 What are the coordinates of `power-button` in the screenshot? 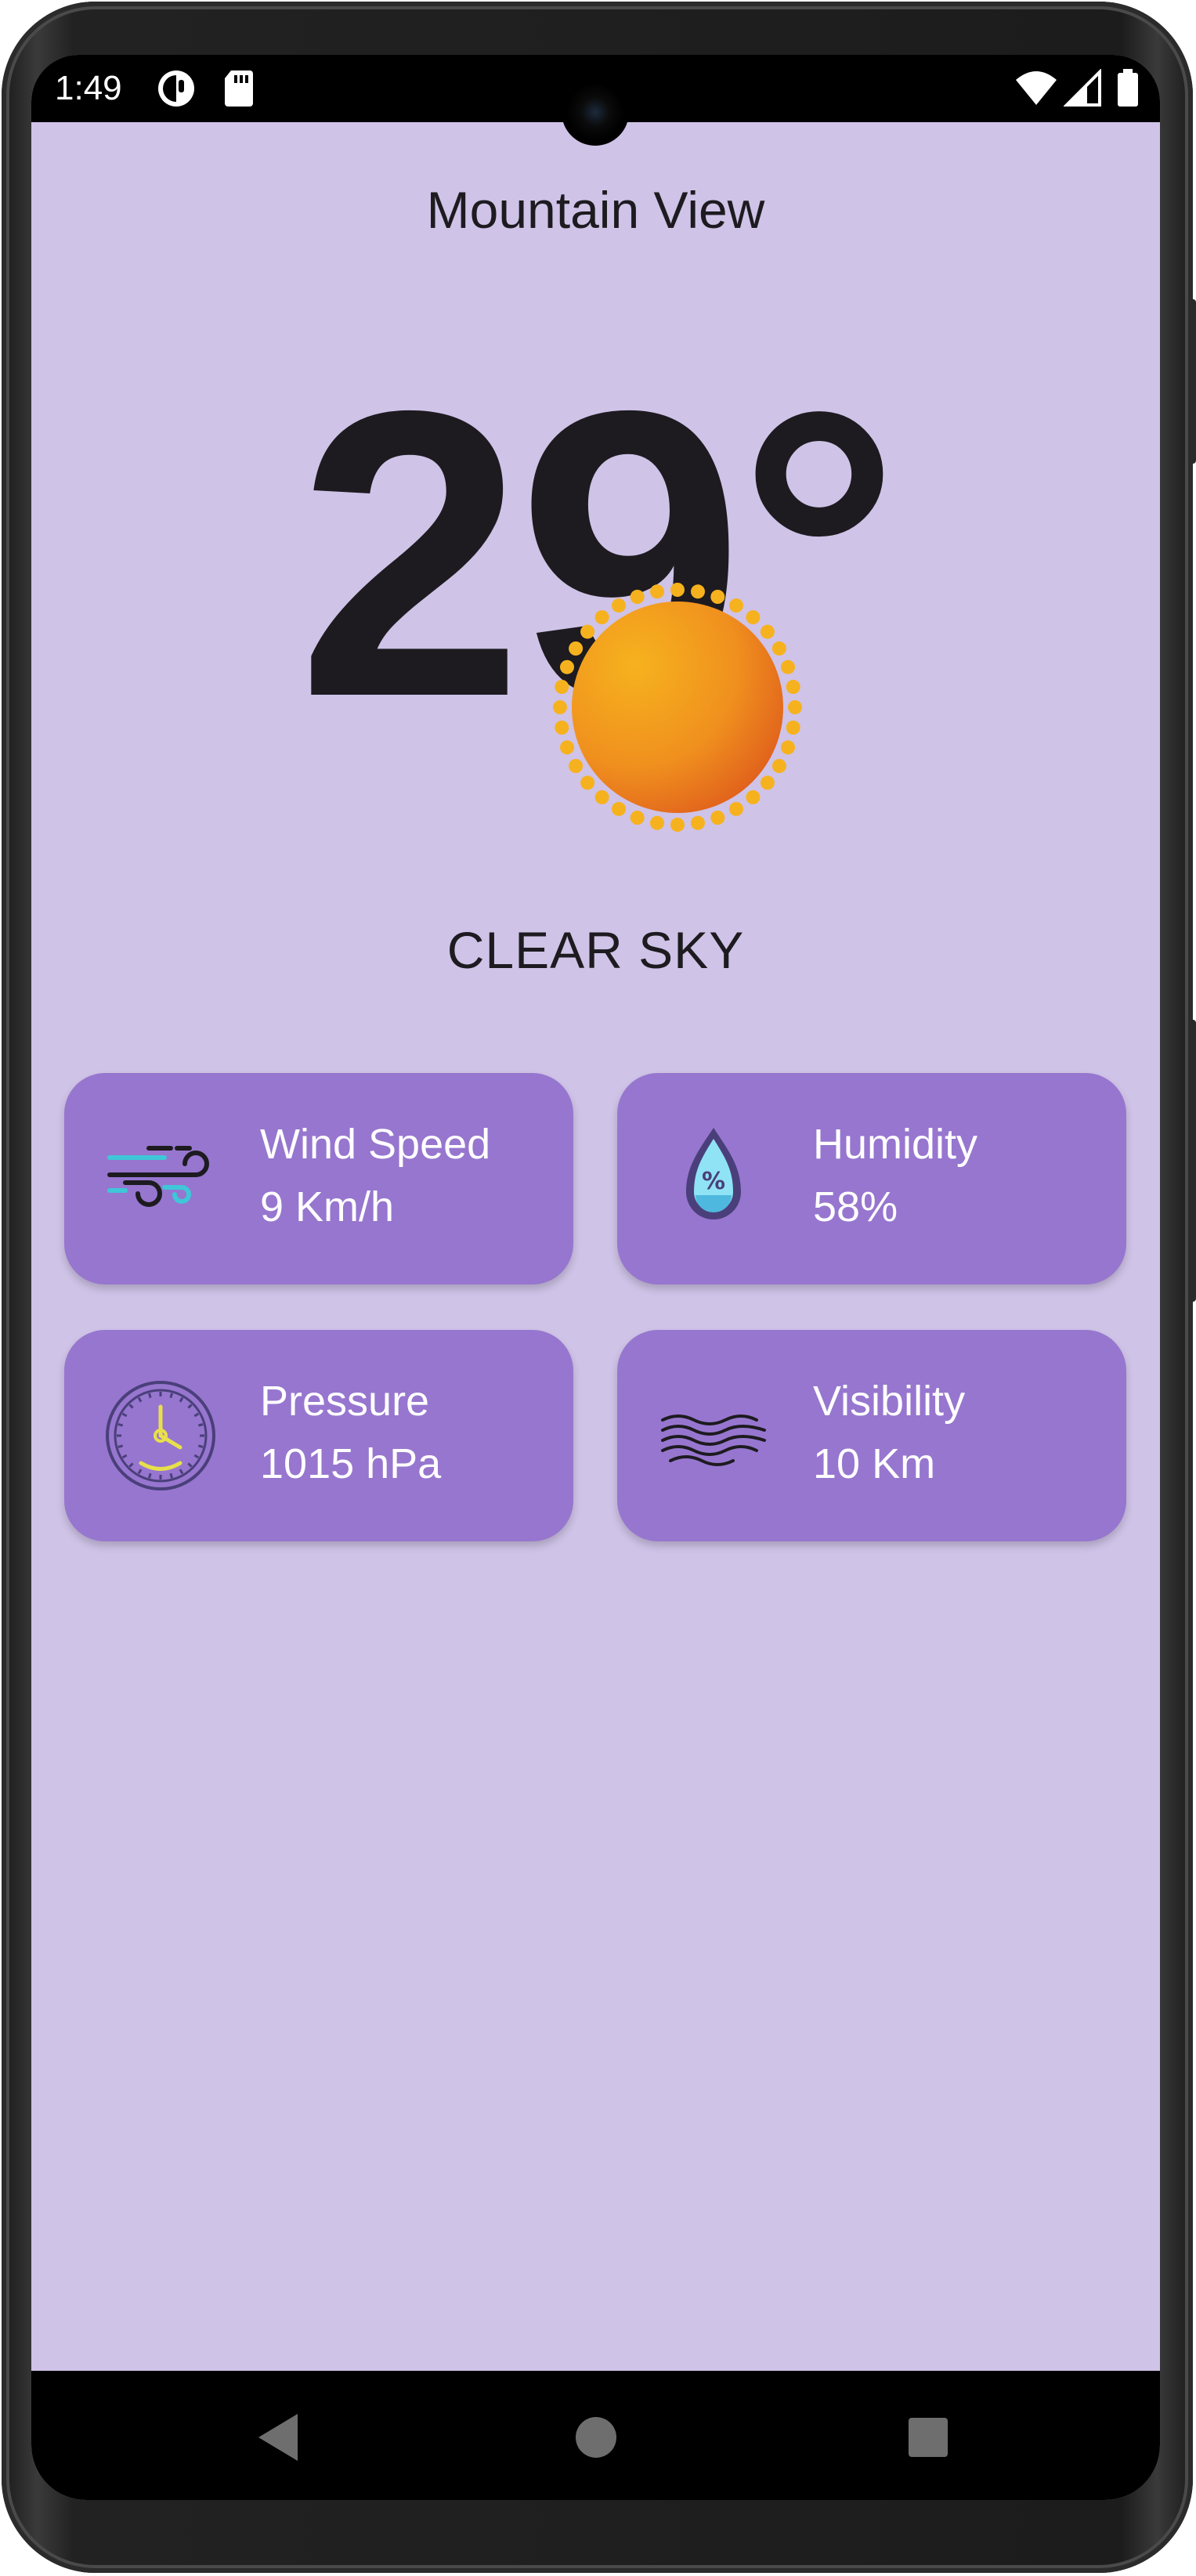 It's located at (1193, 381).